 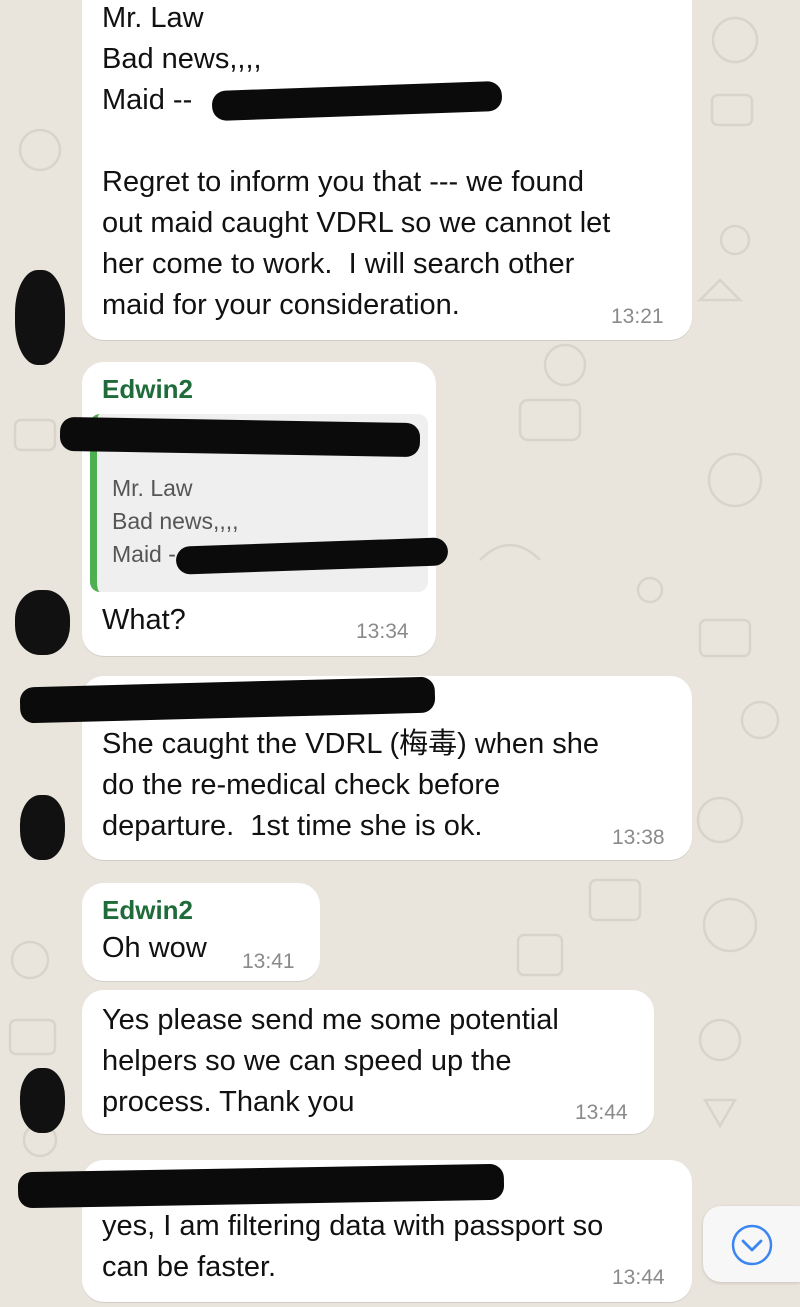 I want to click on message-text: What?, so click(x=144, y=620).